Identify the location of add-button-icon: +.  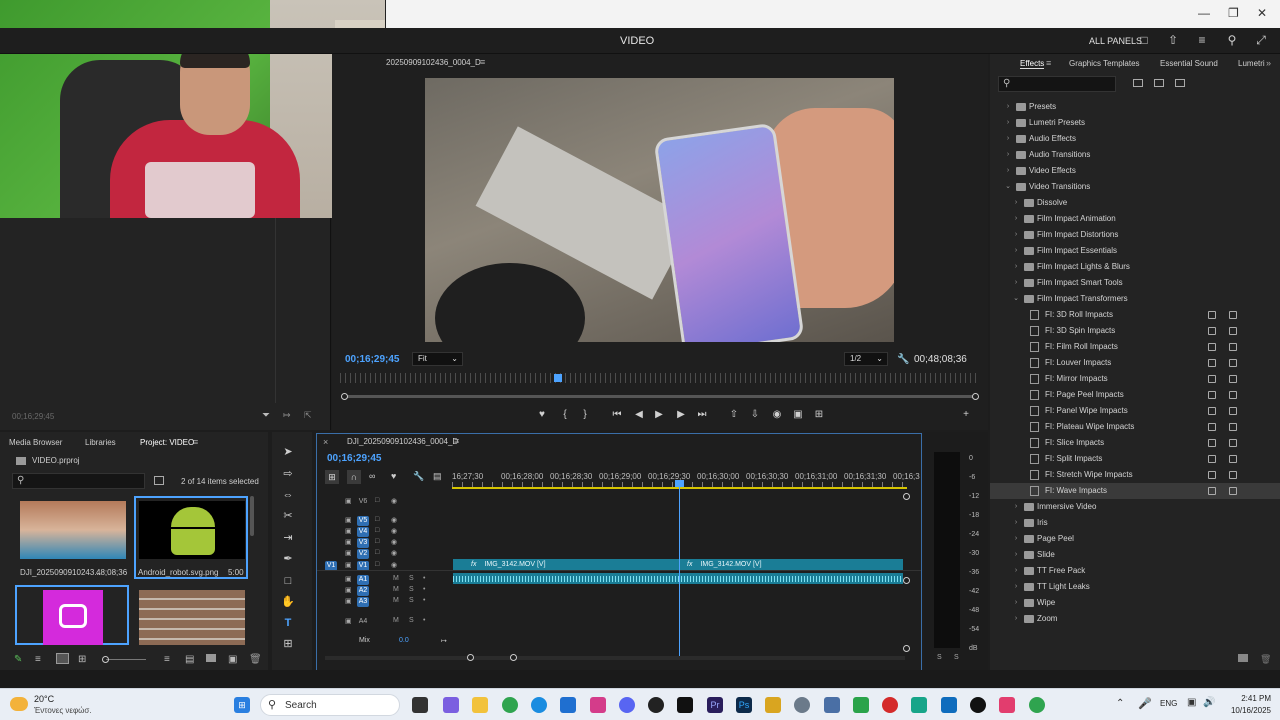
(966, 415).